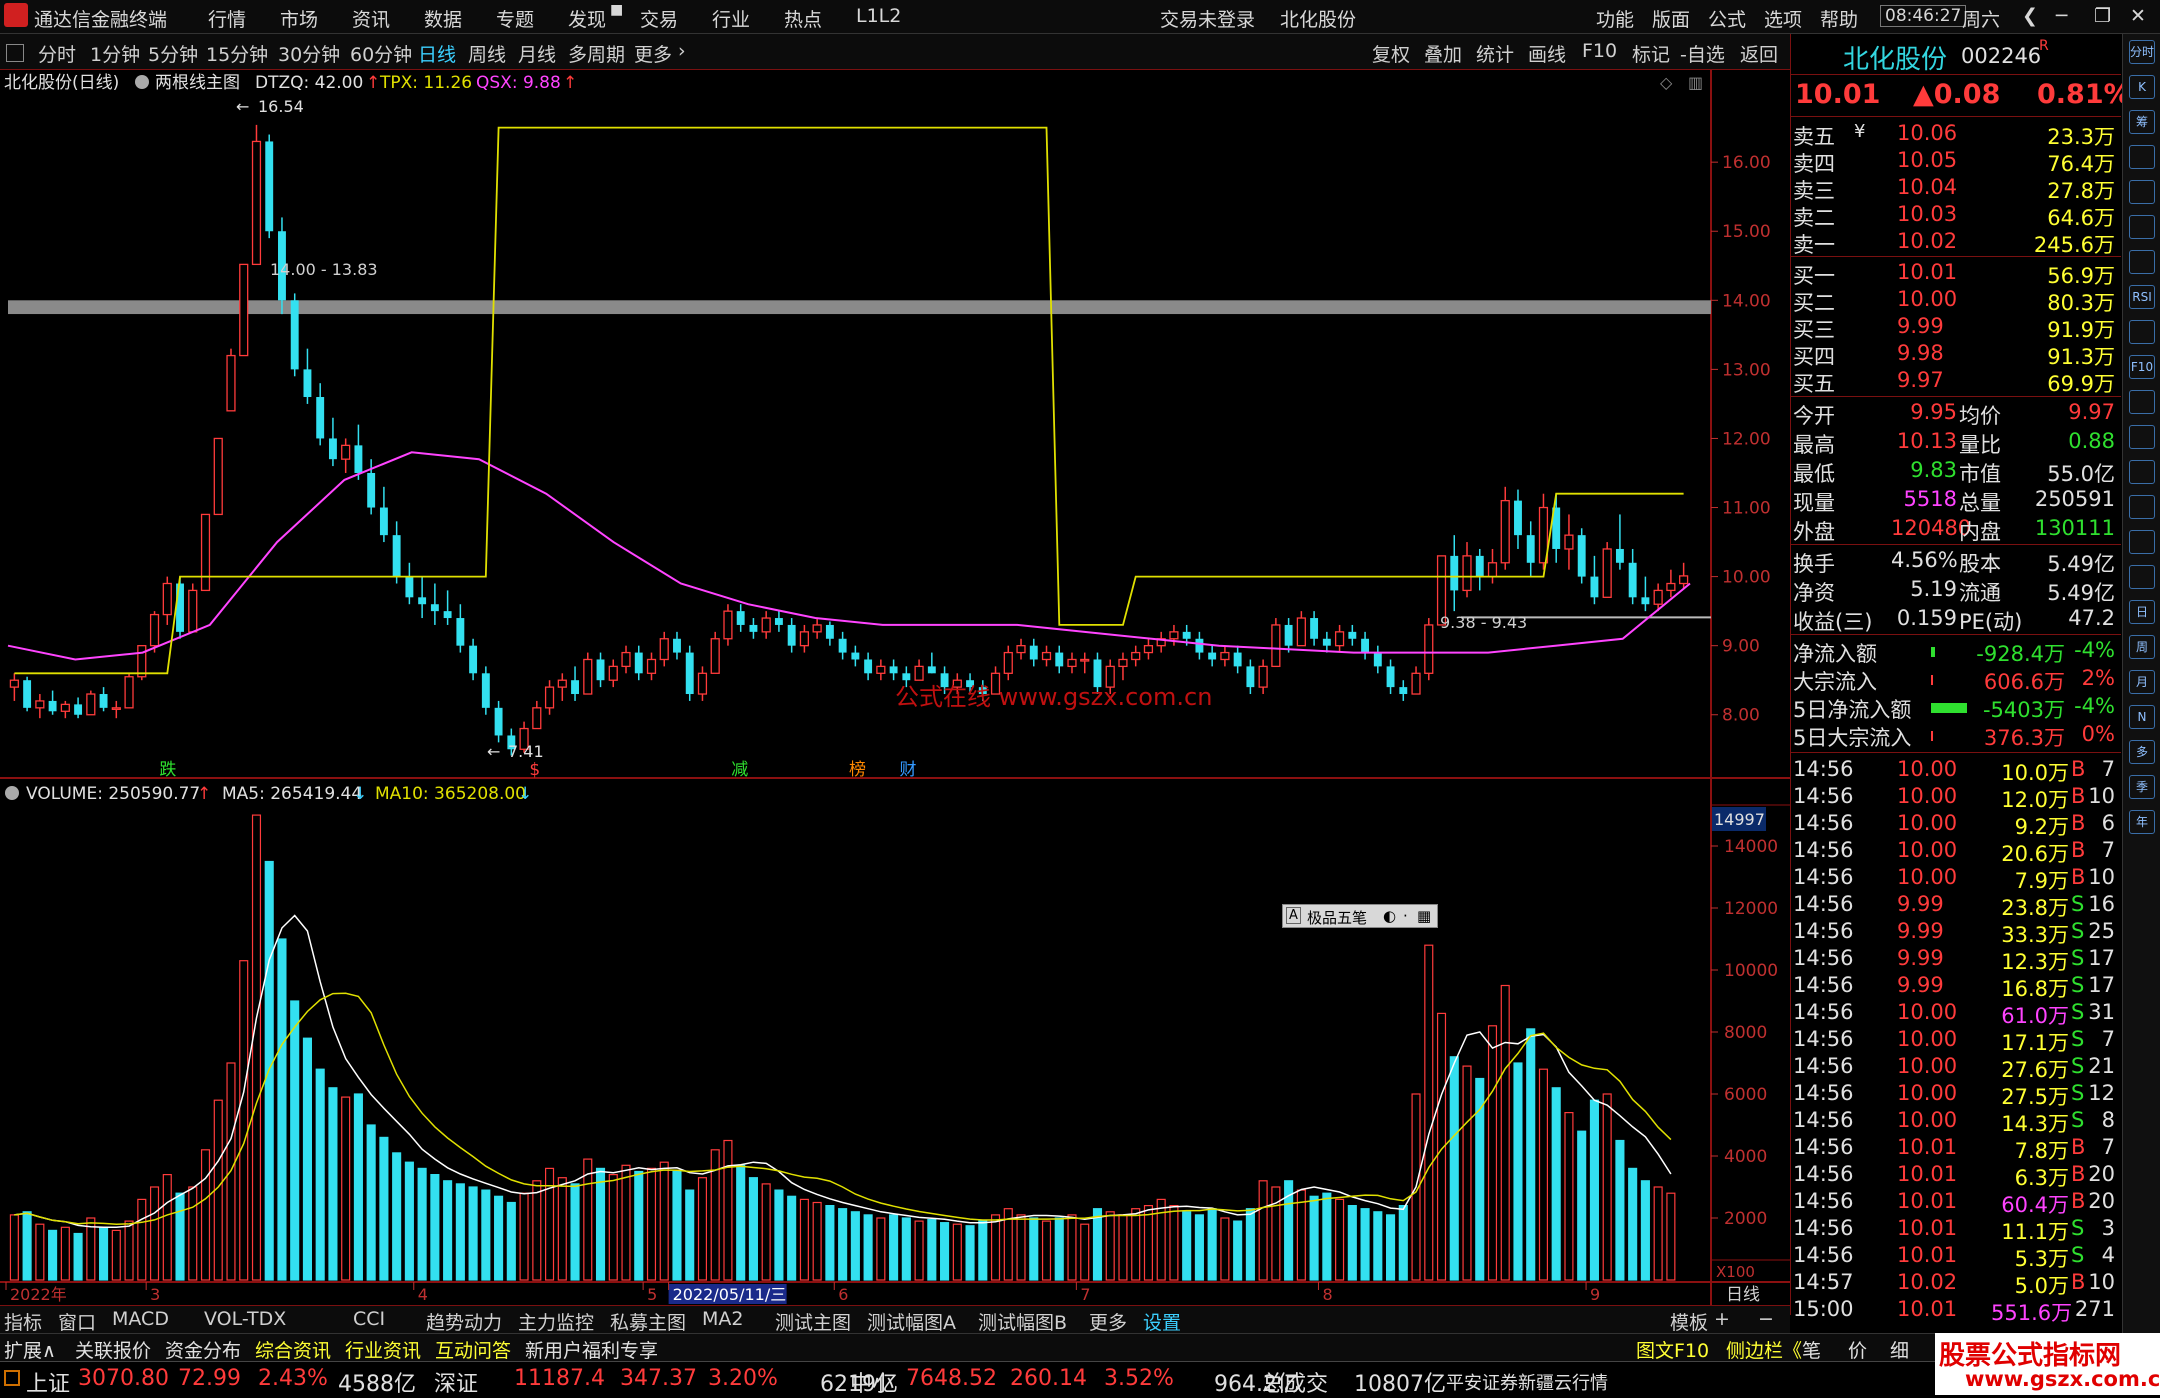  Describe the element at coordinates (203, 1349) in the screenshot. I see `func-item-2: 资金分布` at that location.